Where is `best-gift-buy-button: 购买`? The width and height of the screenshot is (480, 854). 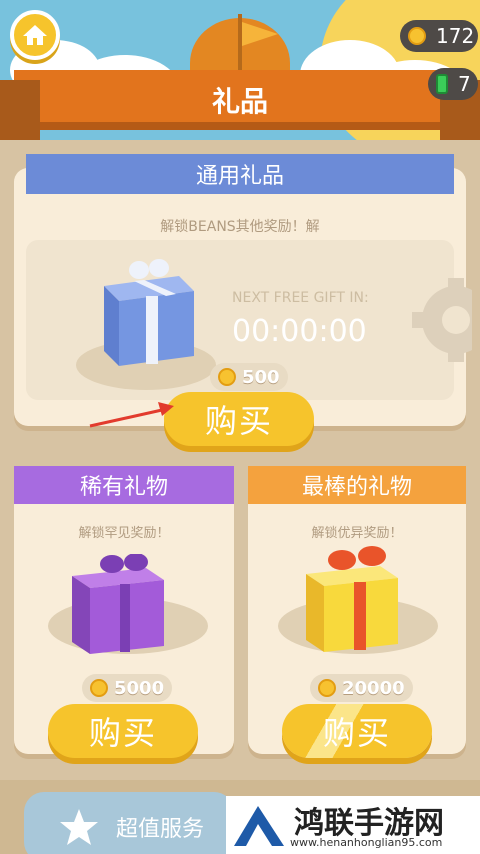 best-gift-buy-button: 购买 is located at coordinates (357, 731).